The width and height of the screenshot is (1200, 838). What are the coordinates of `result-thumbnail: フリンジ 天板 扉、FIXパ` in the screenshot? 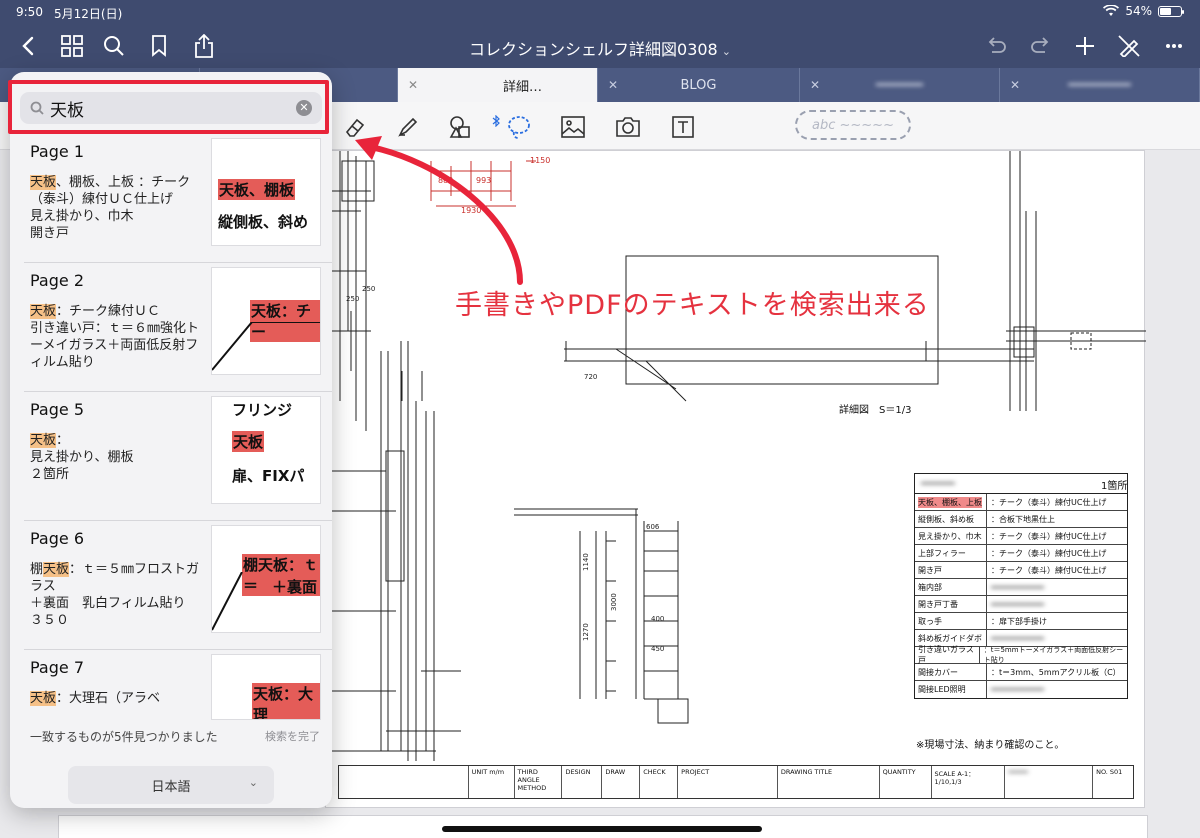 It's located at (266, 450).